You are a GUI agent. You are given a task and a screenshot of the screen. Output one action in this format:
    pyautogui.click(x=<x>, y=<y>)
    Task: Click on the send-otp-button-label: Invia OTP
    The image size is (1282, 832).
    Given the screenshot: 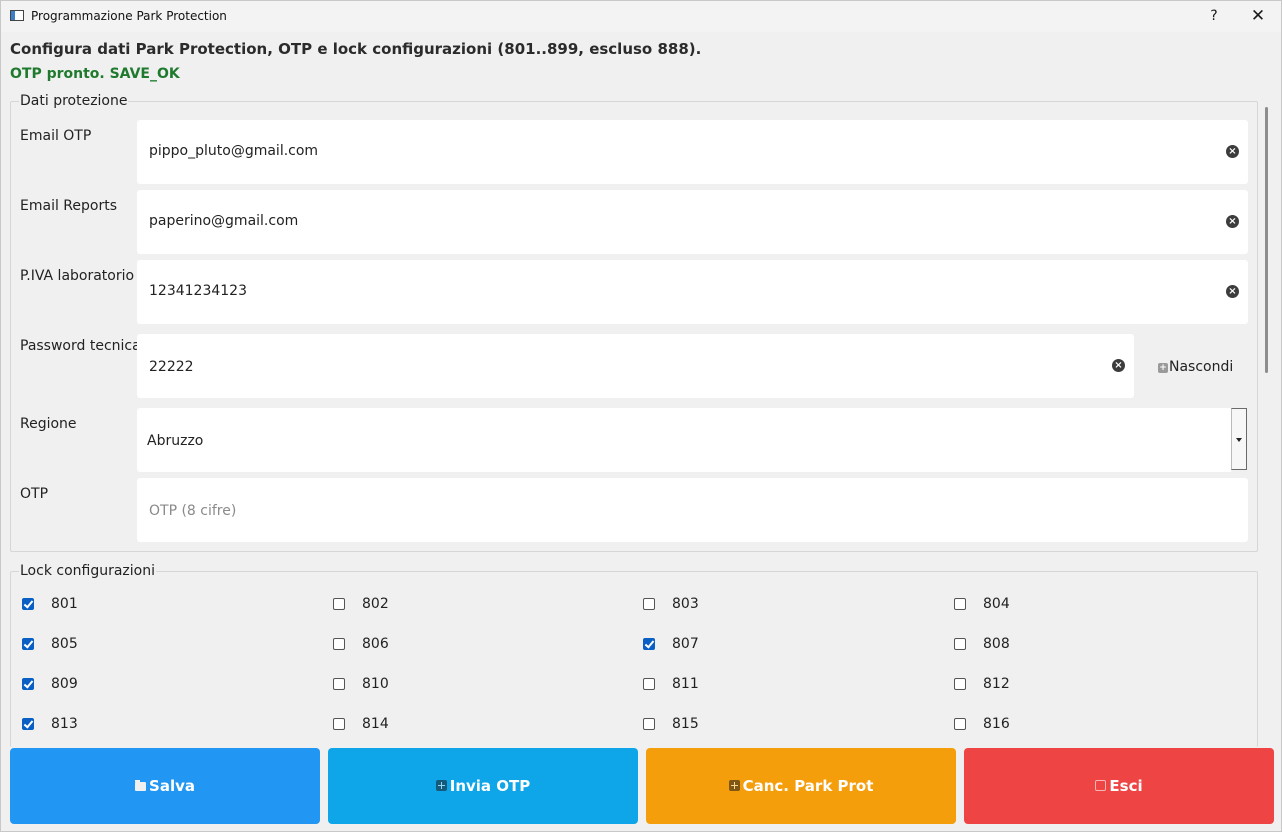 What is the action you would take?
    pyautogui.click(x=490, y=786)
    